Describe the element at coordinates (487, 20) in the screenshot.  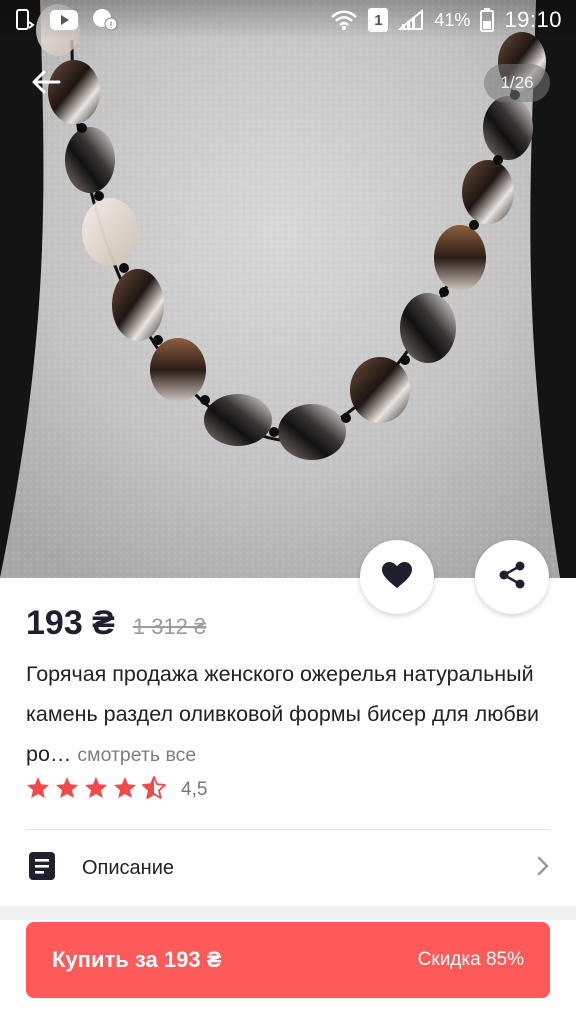
I see `battery-icon` at that location.